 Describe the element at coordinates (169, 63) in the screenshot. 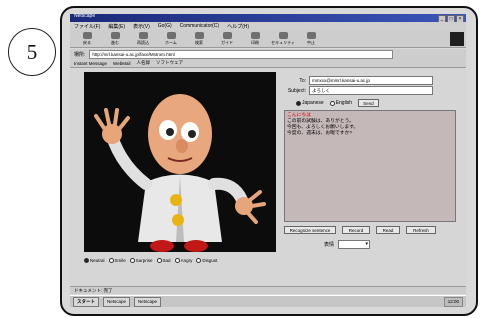

I see `link-software: ソフトウェア` at that location.